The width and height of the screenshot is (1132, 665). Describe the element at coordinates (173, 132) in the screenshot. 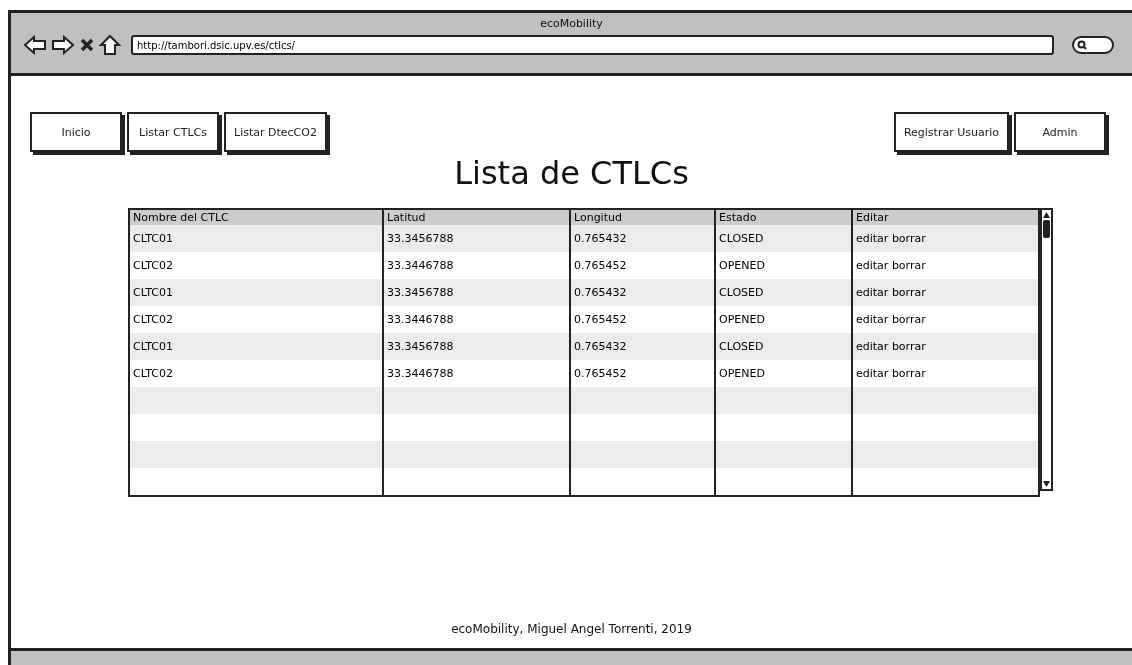

I see `nav-button: Listar CTLCs` at that location.